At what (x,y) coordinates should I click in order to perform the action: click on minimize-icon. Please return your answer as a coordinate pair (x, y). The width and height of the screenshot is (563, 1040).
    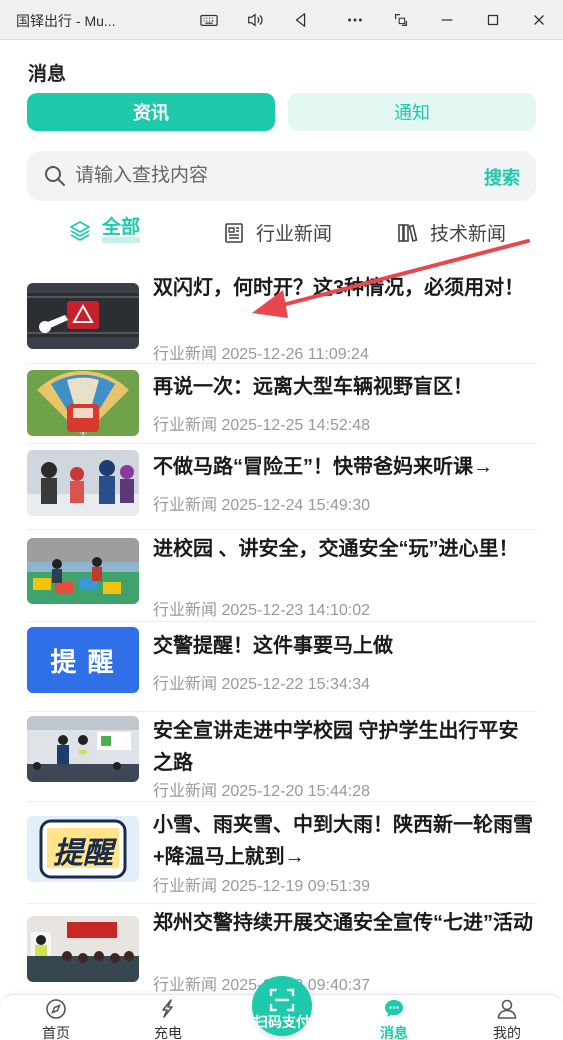
    Looking at the image, I should click on (447, 20).